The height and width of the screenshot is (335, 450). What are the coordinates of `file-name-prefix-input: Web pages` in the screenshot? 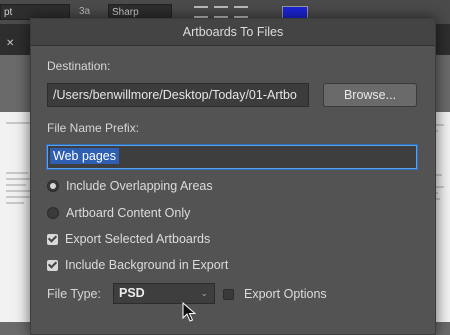 It's located at (232, 157).